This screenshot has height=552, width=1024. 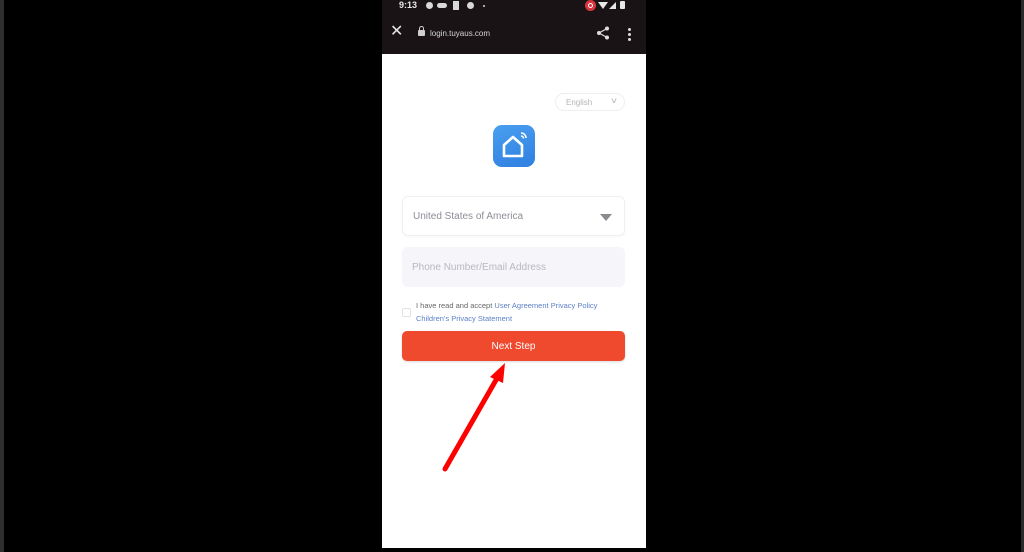 I want to click on children-privacy-link: Children's Privacy Statement, so click(x=464, y=318).